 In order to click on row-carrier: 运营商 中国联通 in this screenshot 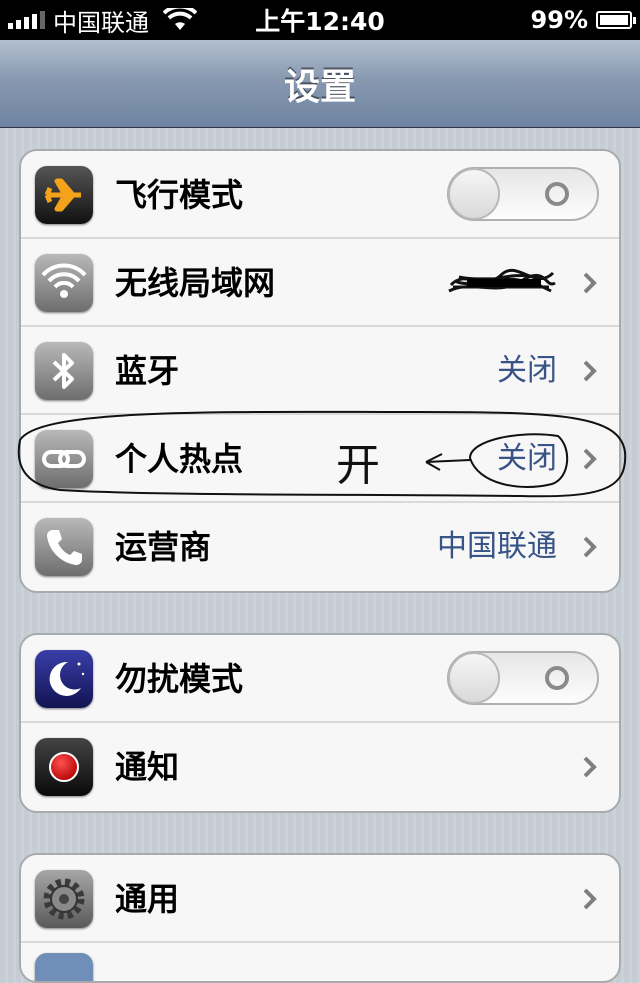, I will do `click(320, 547)`.